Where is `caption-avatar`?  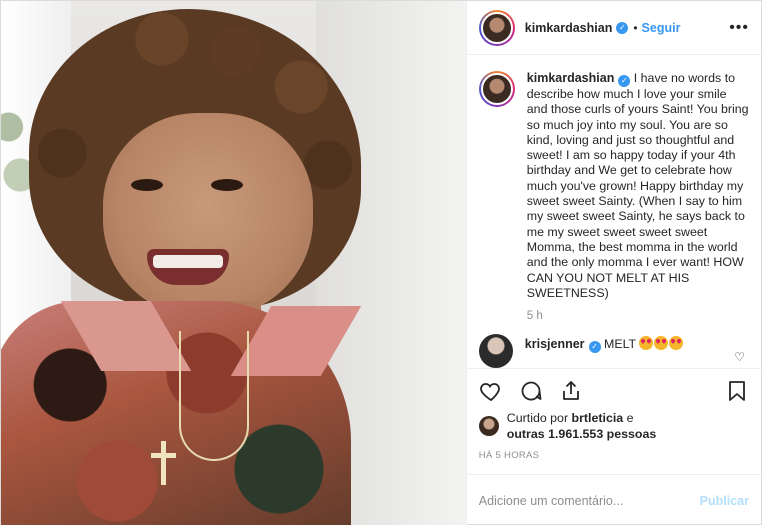
caption-avatar is located at coordinates (496, 89).